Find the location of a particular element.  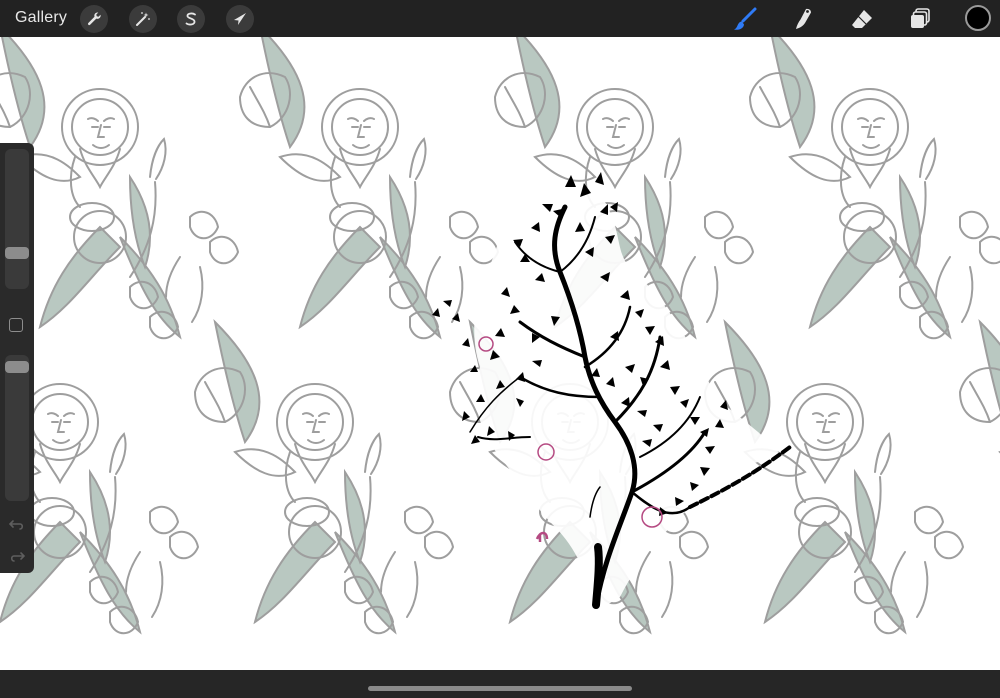

brush-button is located at coordinates (745, 19).